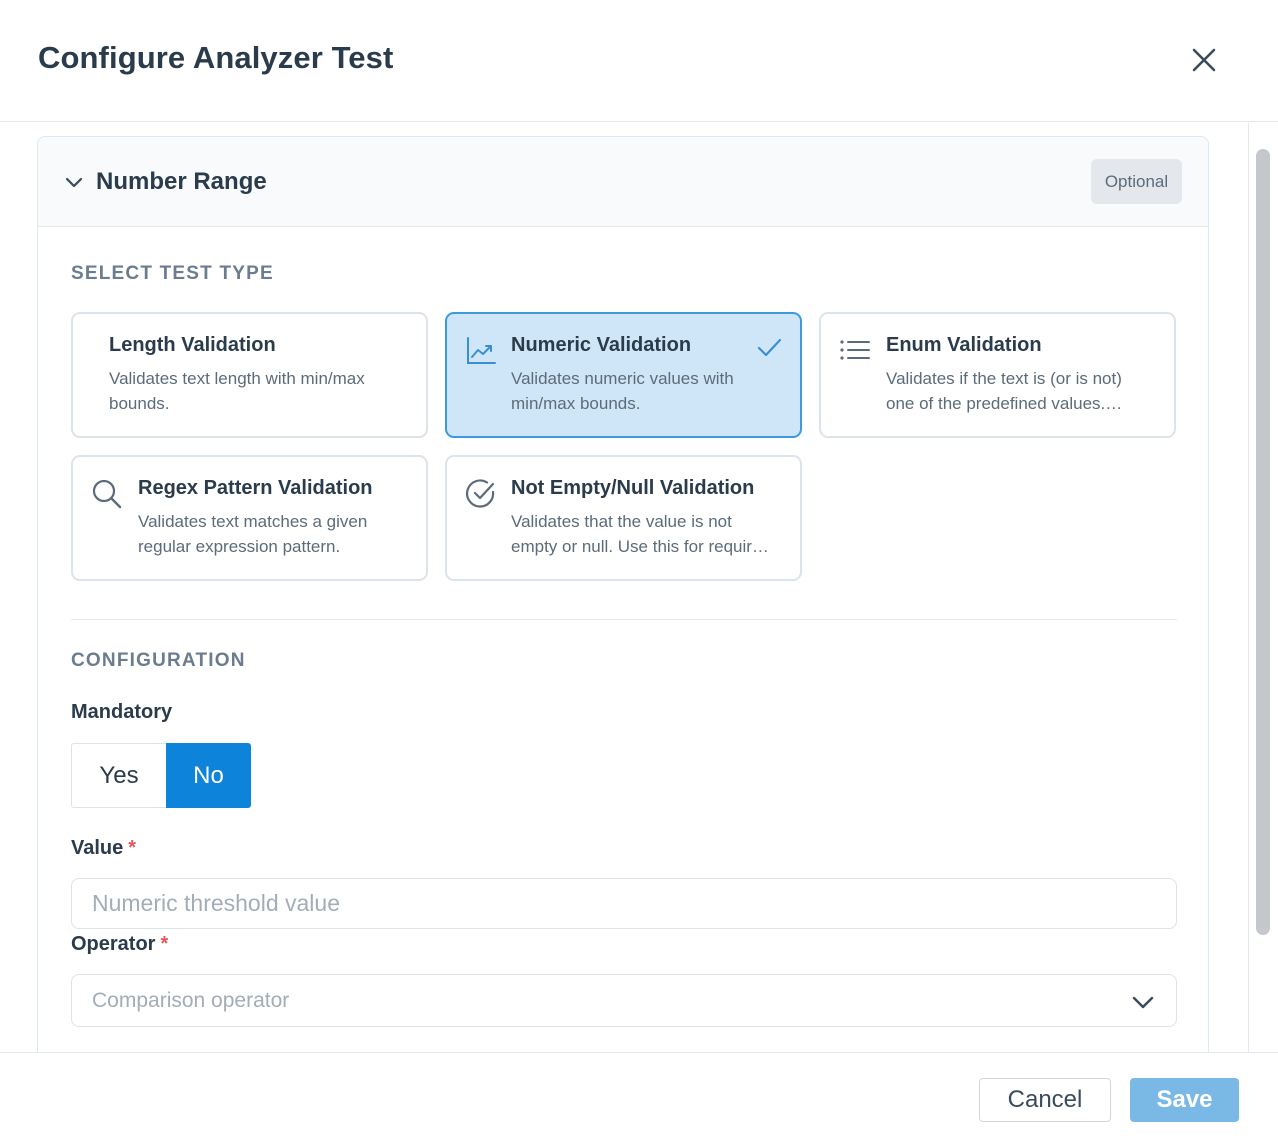  What do you see at coordinates (623, 182) in the screenshot?
I see `panel-header: Number Range Optional` at bounding box center [623, 182].